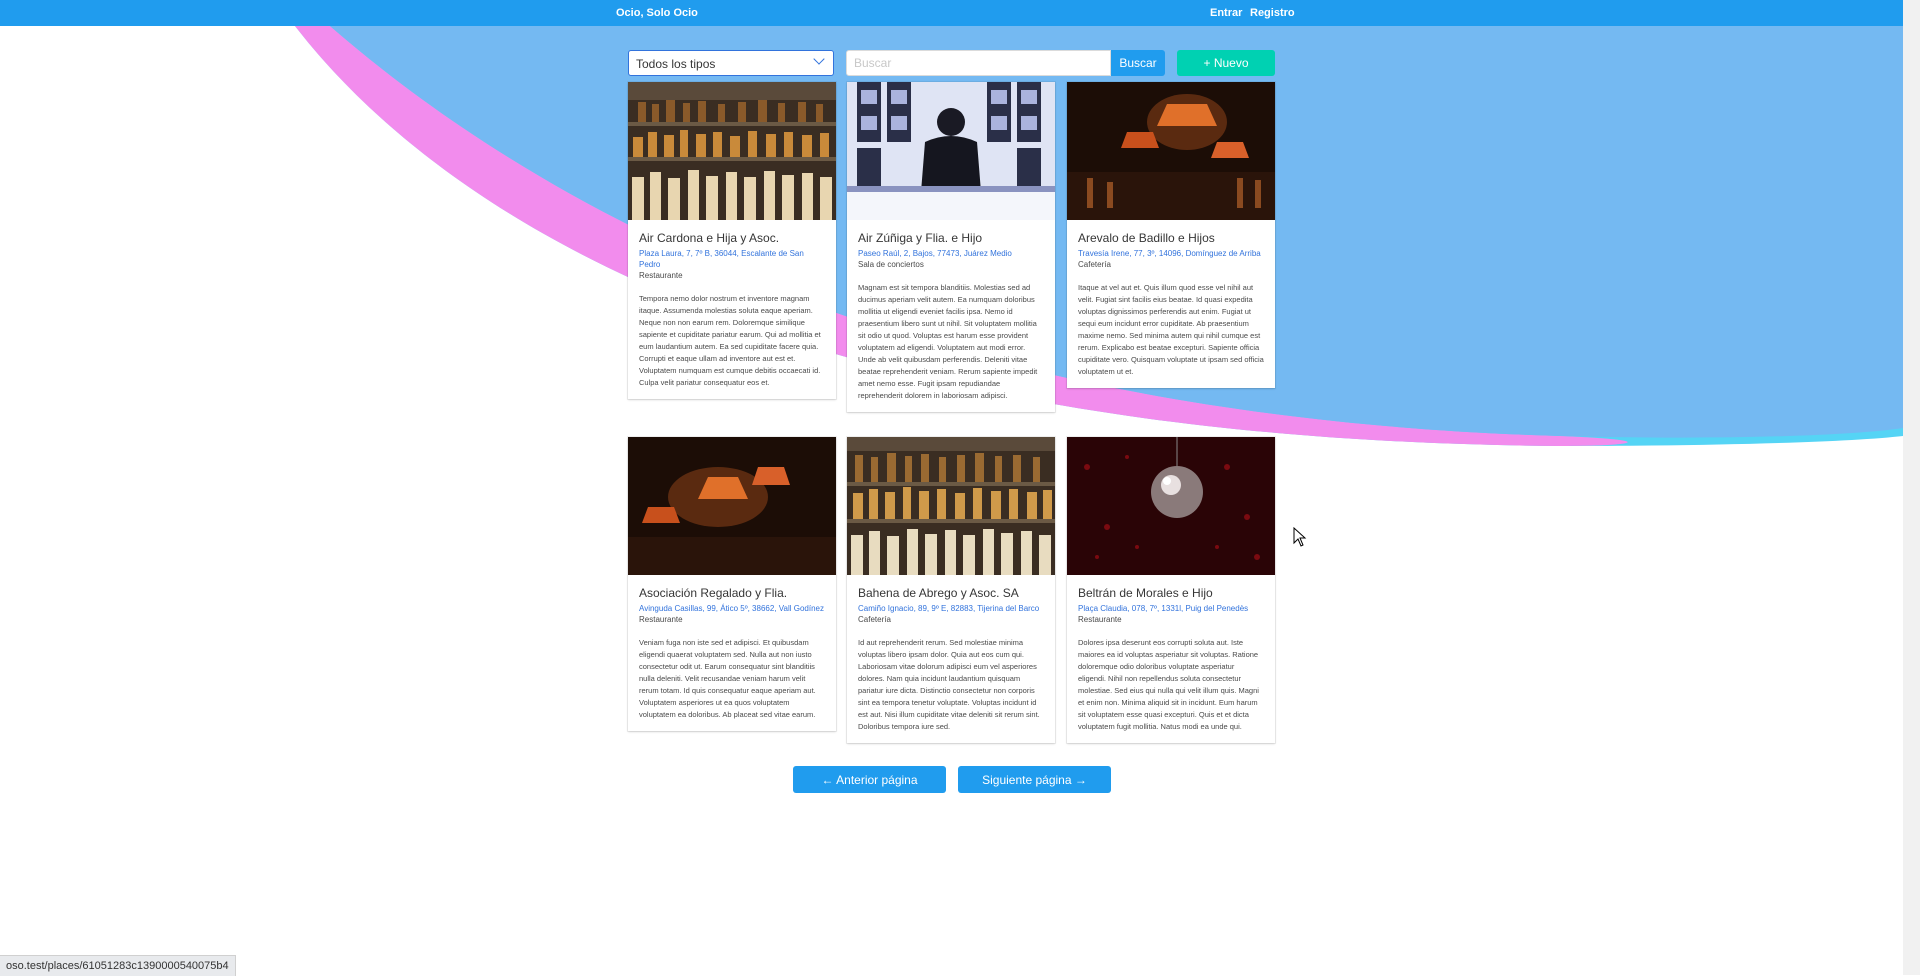 This screenshot has height=976, width=1920. Describe the element at coordinates (1171, 506) in the screenshot. I see `place-photo-disco-ball` at that location.